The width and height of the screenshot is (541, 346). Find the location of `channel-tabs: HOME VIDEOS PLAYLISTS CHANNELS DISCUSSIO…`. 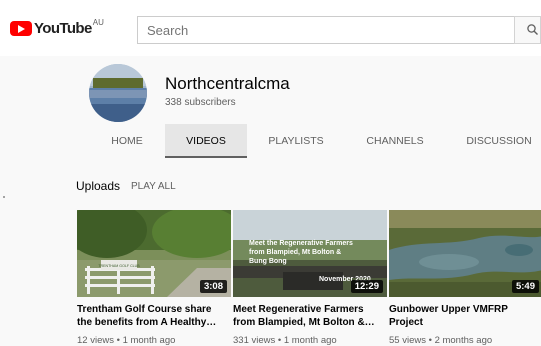

channel-tabs: HOME VIDEOS PLAYLISTS CHANNELS DISCUSSIO… is located at coordinates (270, 141).